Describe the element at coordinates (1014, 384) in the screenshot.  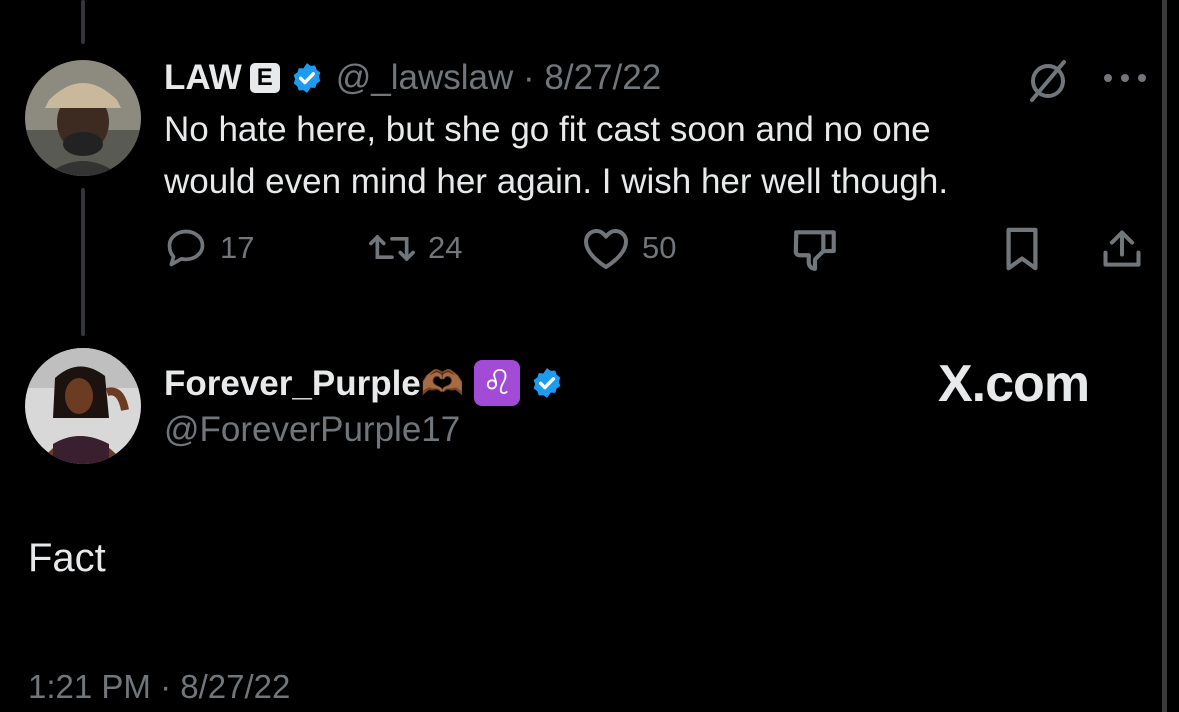
I see `x-com-watermark: X.com` at that location.